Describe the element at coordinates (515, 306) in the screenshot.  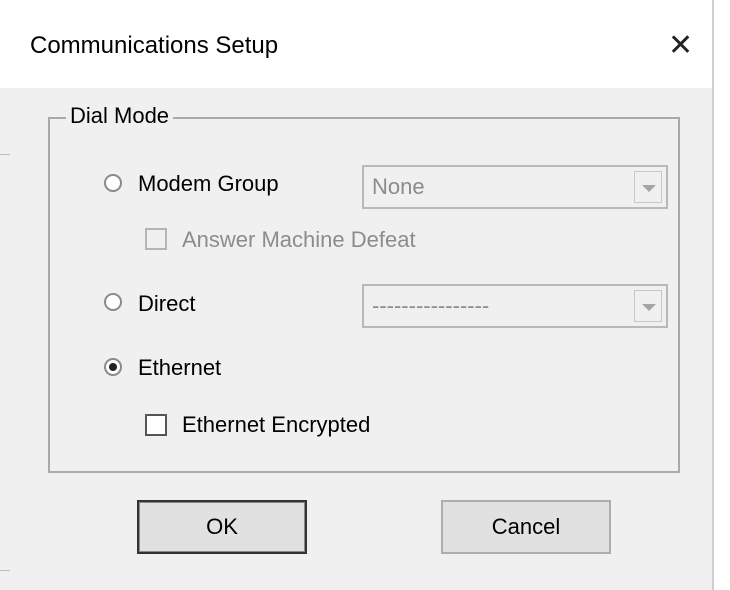
I see `direct-select: ----------------` at that location.